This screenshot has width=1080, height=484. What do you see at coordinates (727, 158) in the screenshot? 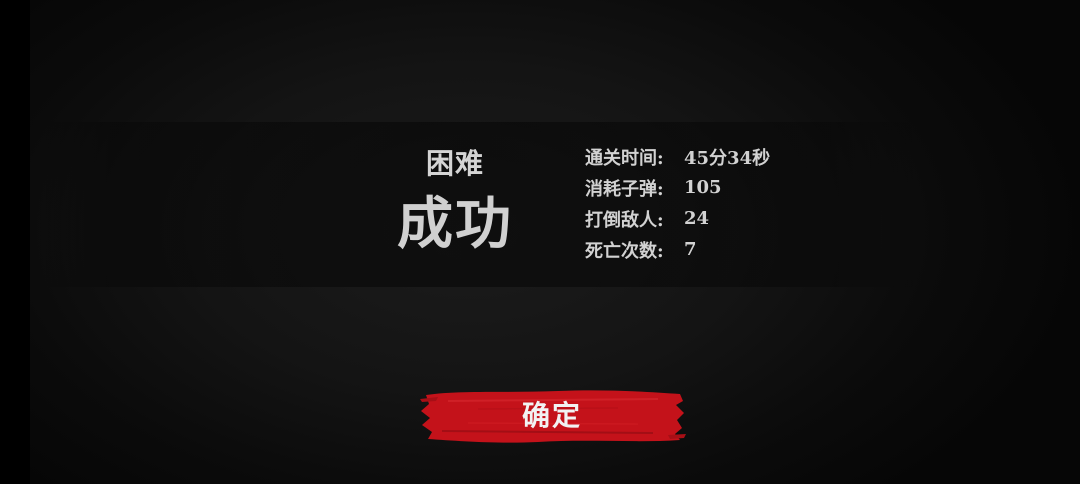
I see `stat-value: 45分34秒` at bounding box center [727, 158].